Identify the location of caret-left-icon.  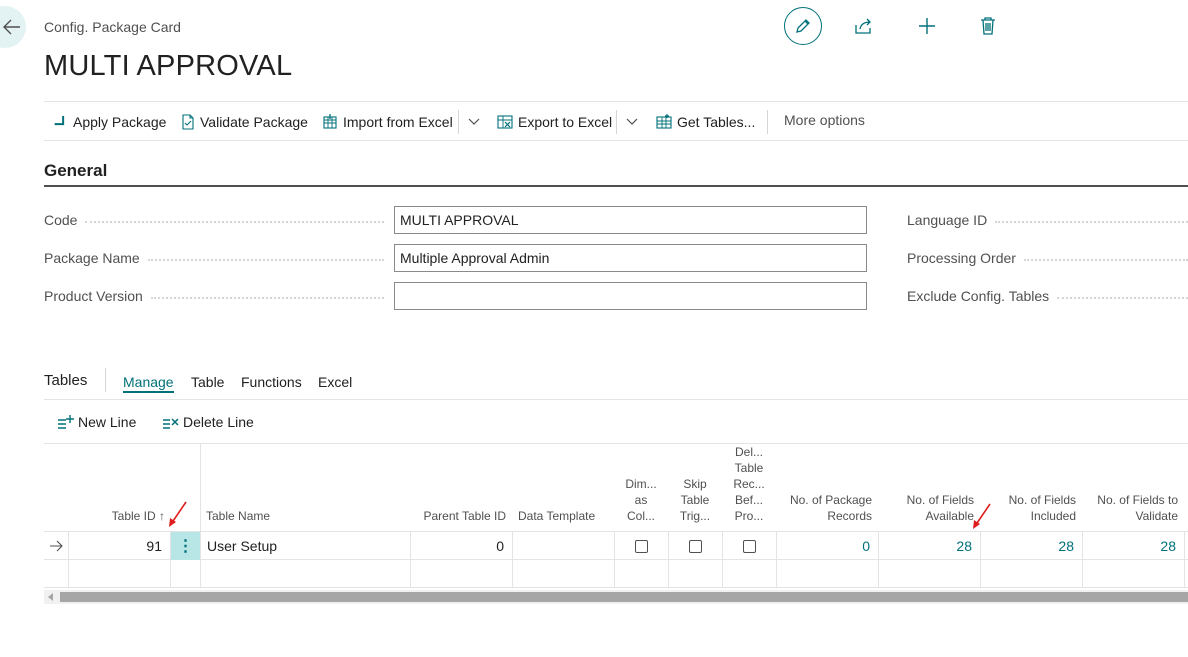
(50, 597).